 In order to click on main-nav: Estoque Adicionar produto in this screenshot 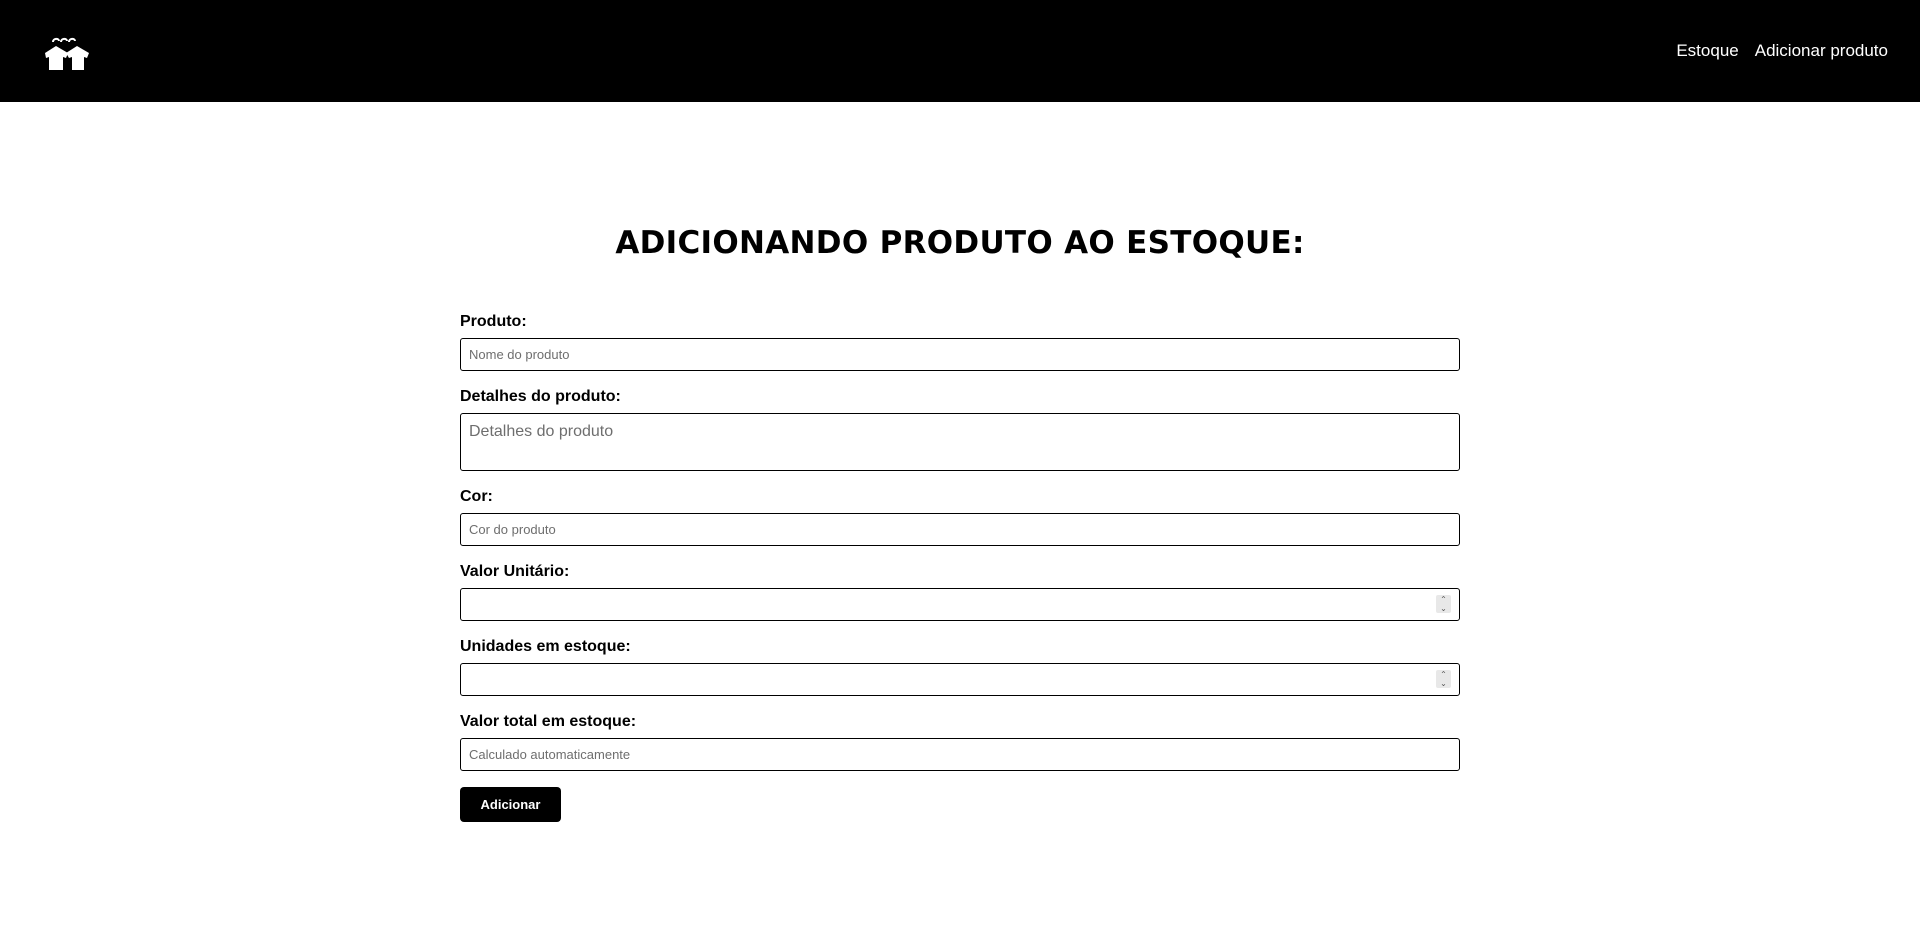, I will do `click(1782, 51)`.